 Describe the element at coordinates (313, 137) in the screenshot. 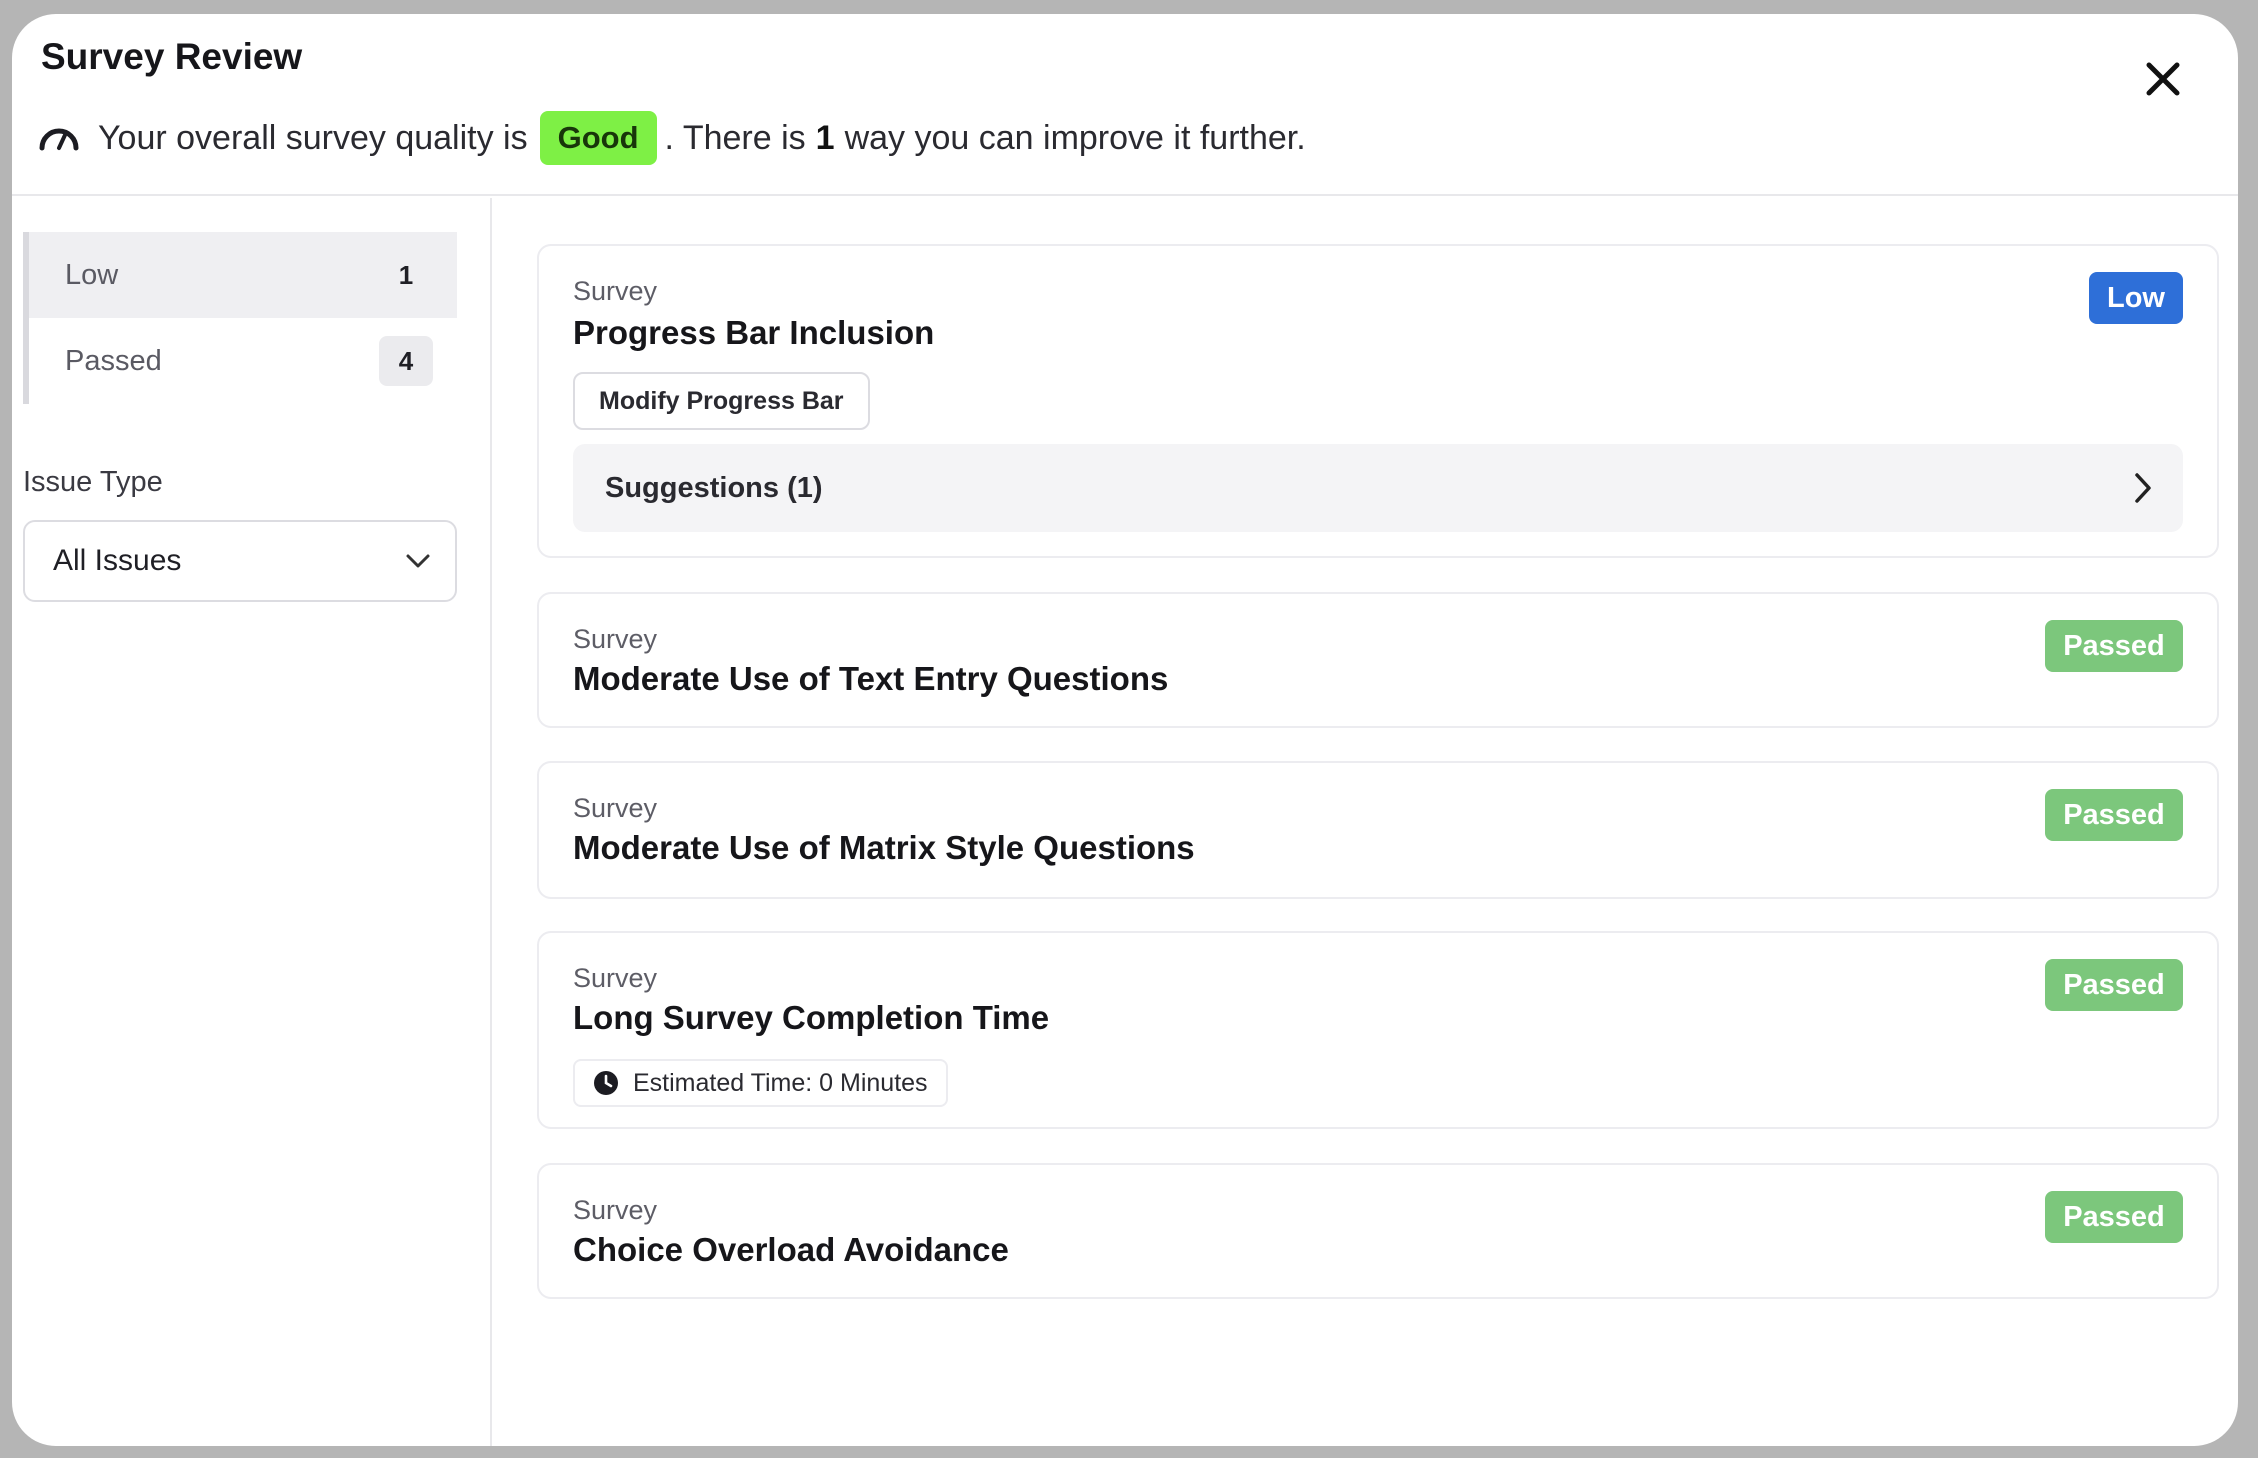

I see `quality-prefix: Your overall survey quality is` at that location.